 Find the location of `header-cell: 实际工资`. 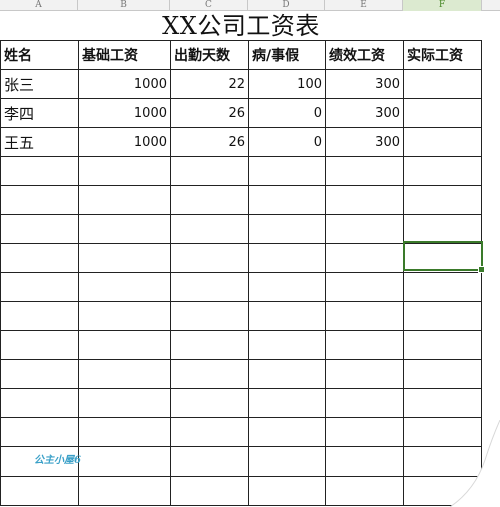

header-cell: 实际工资 is located at coordinates (443, 55).